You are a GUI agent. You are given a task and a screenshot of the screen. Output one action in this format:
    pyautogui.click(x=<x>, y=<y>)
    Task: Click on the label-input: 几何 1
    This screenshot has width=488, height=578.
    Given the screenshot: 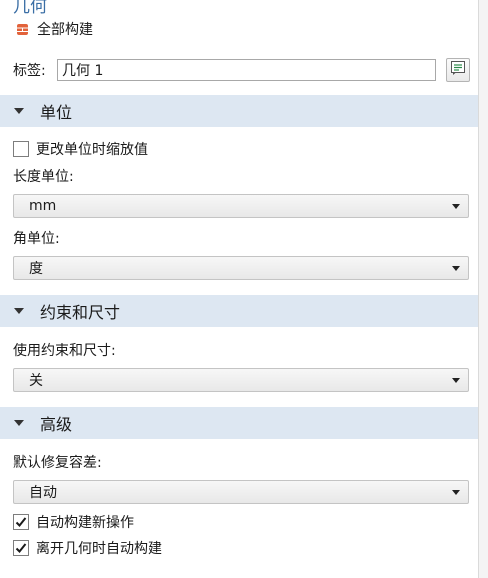 What is the action you would take?
    pyautogui.click(x=246, y=70)
    